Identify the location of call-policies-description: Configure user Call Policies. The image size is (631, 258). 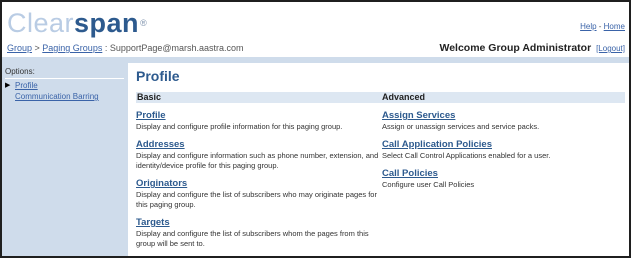
(428, 184).